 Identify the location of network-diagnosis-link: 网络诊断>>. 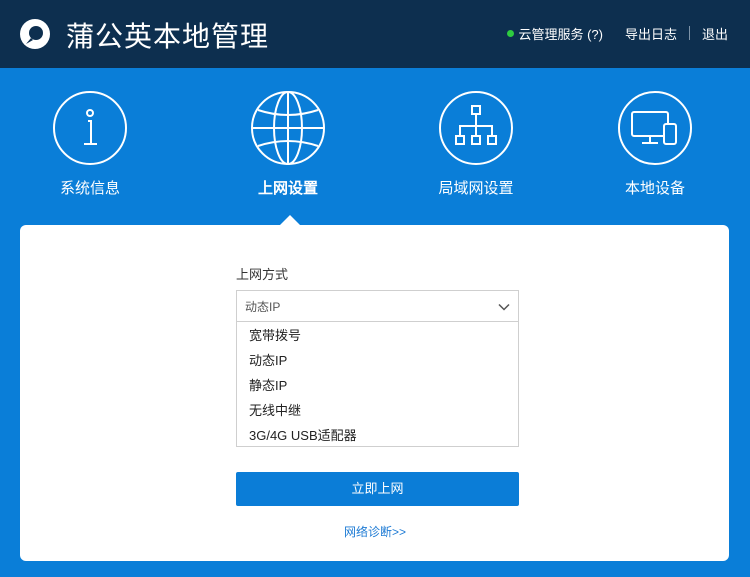
(375, 532).